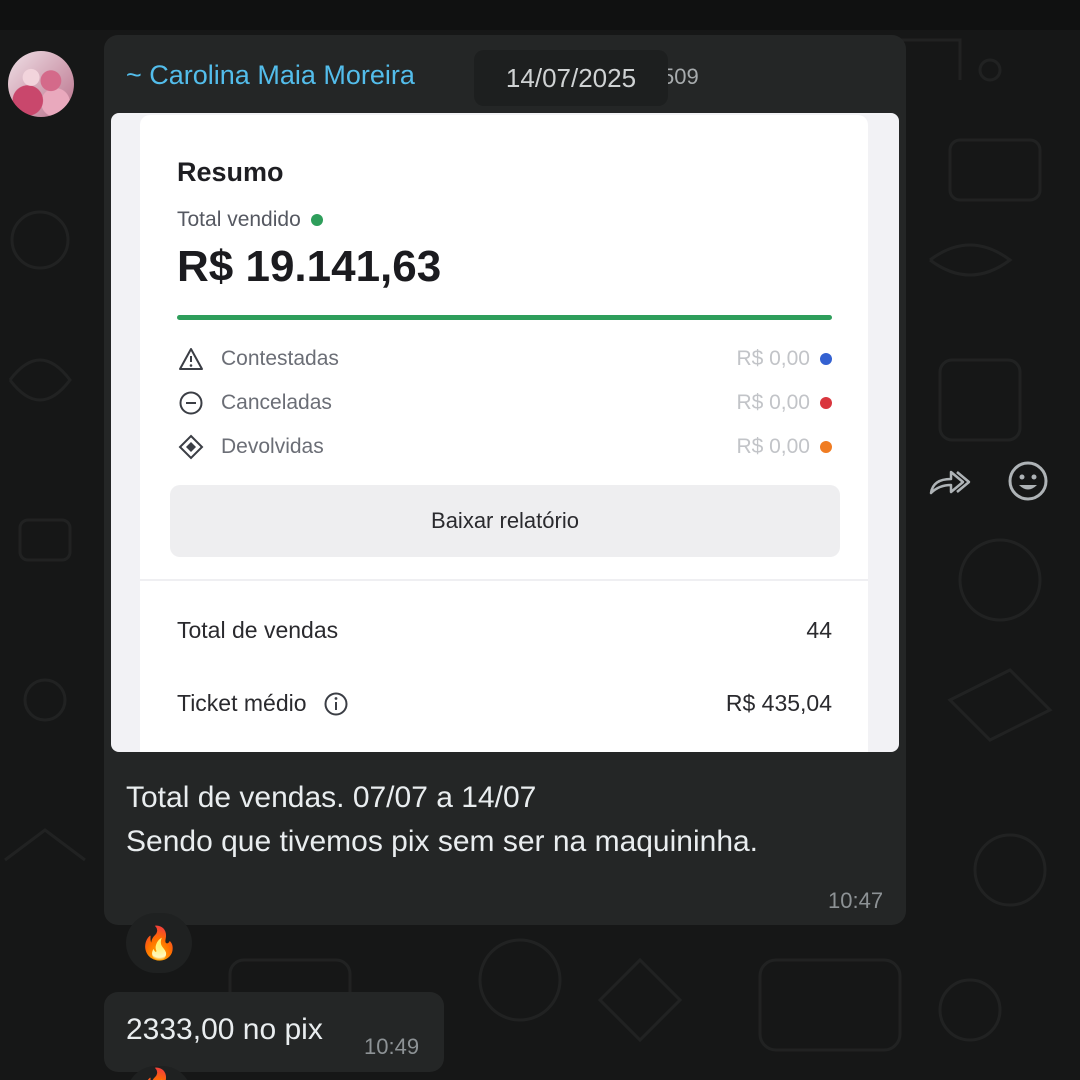  I want to click on total-sold-value: R$ 19.141,63, so click(309, 266).